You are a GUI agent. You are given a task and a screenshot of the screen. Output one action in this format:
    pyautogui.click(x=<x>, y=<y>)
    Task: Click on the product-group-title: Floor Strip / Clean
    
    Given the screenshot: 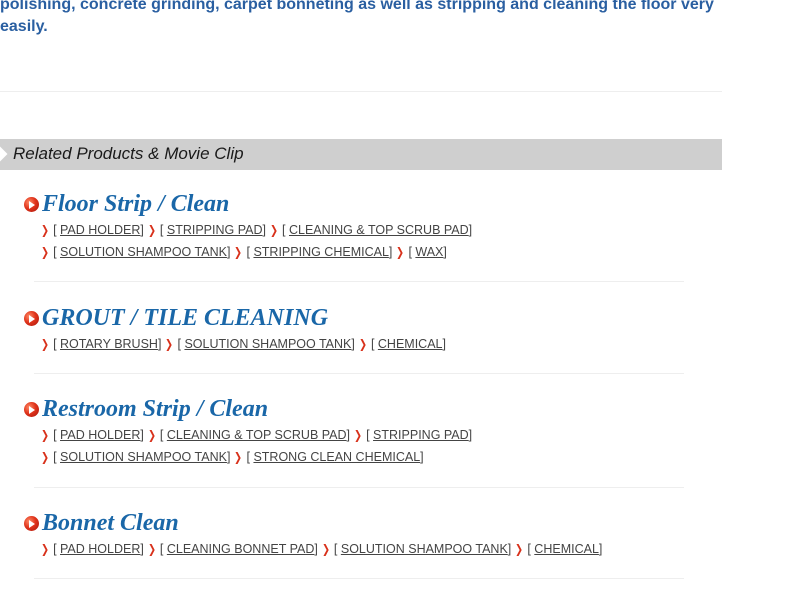 What is the action you would take?
    pyautogui.click(x=359, y=204)
    